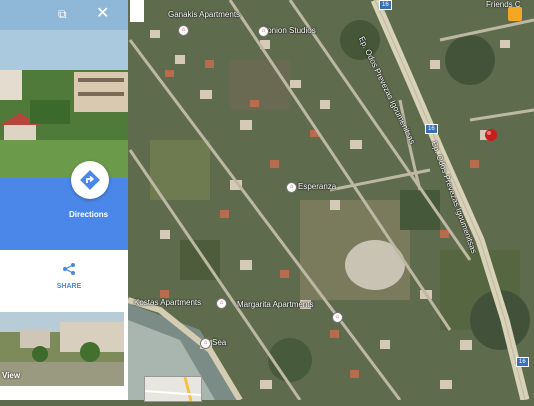  What do you see at coordinates (88, 214) in the screenshot?
I see `directions-label: Directions` at bounding box center [88, 214].